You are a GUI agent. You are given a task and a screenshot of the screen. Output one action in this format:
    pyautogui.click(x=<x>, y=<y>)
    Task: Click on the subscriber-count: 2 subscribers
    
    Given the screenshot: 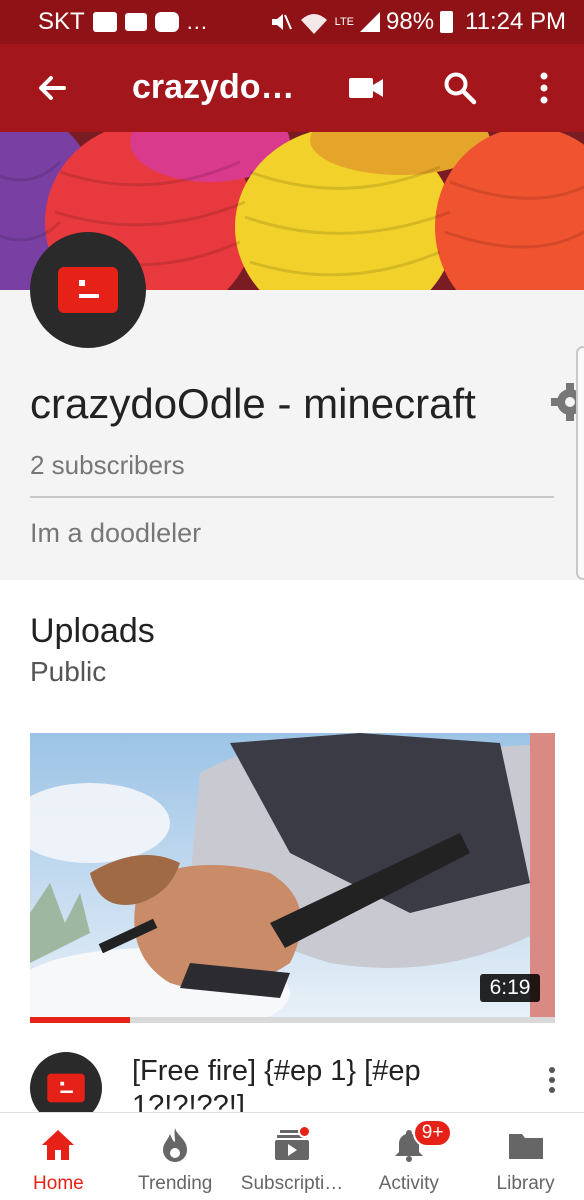 What is the action you would take?
    pyautogui.click(x=107, y=465)
    